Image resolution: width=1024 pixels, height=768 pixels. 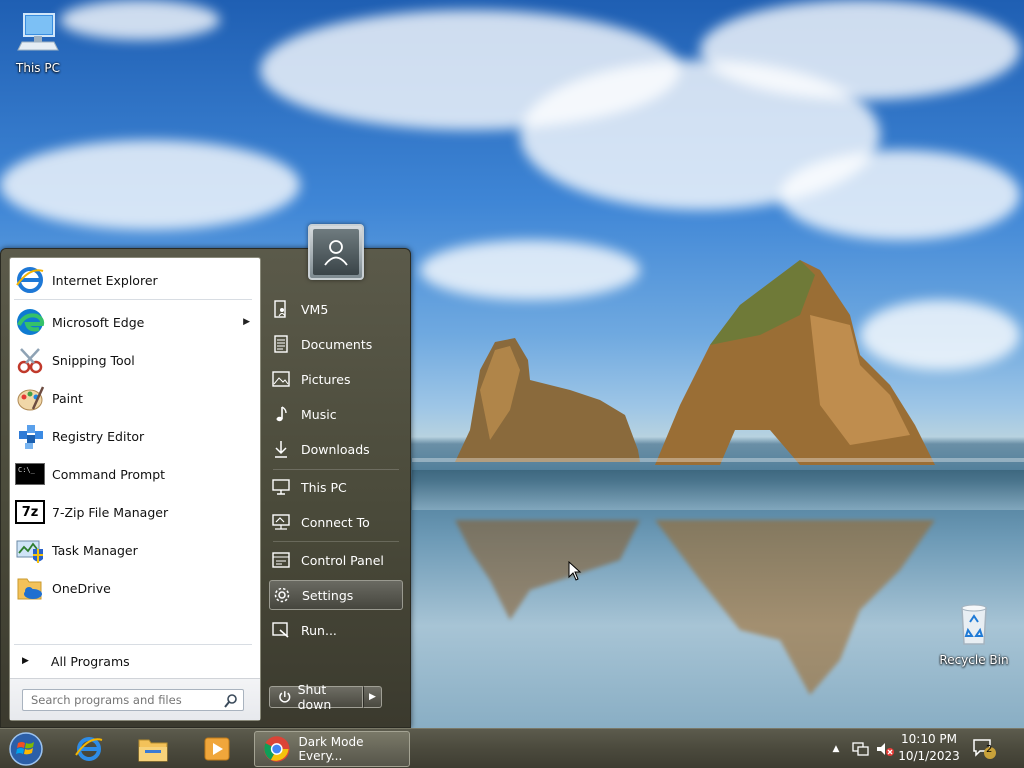 I want to click on program-task-manager: Task Manager, so click(x=136, y=550).